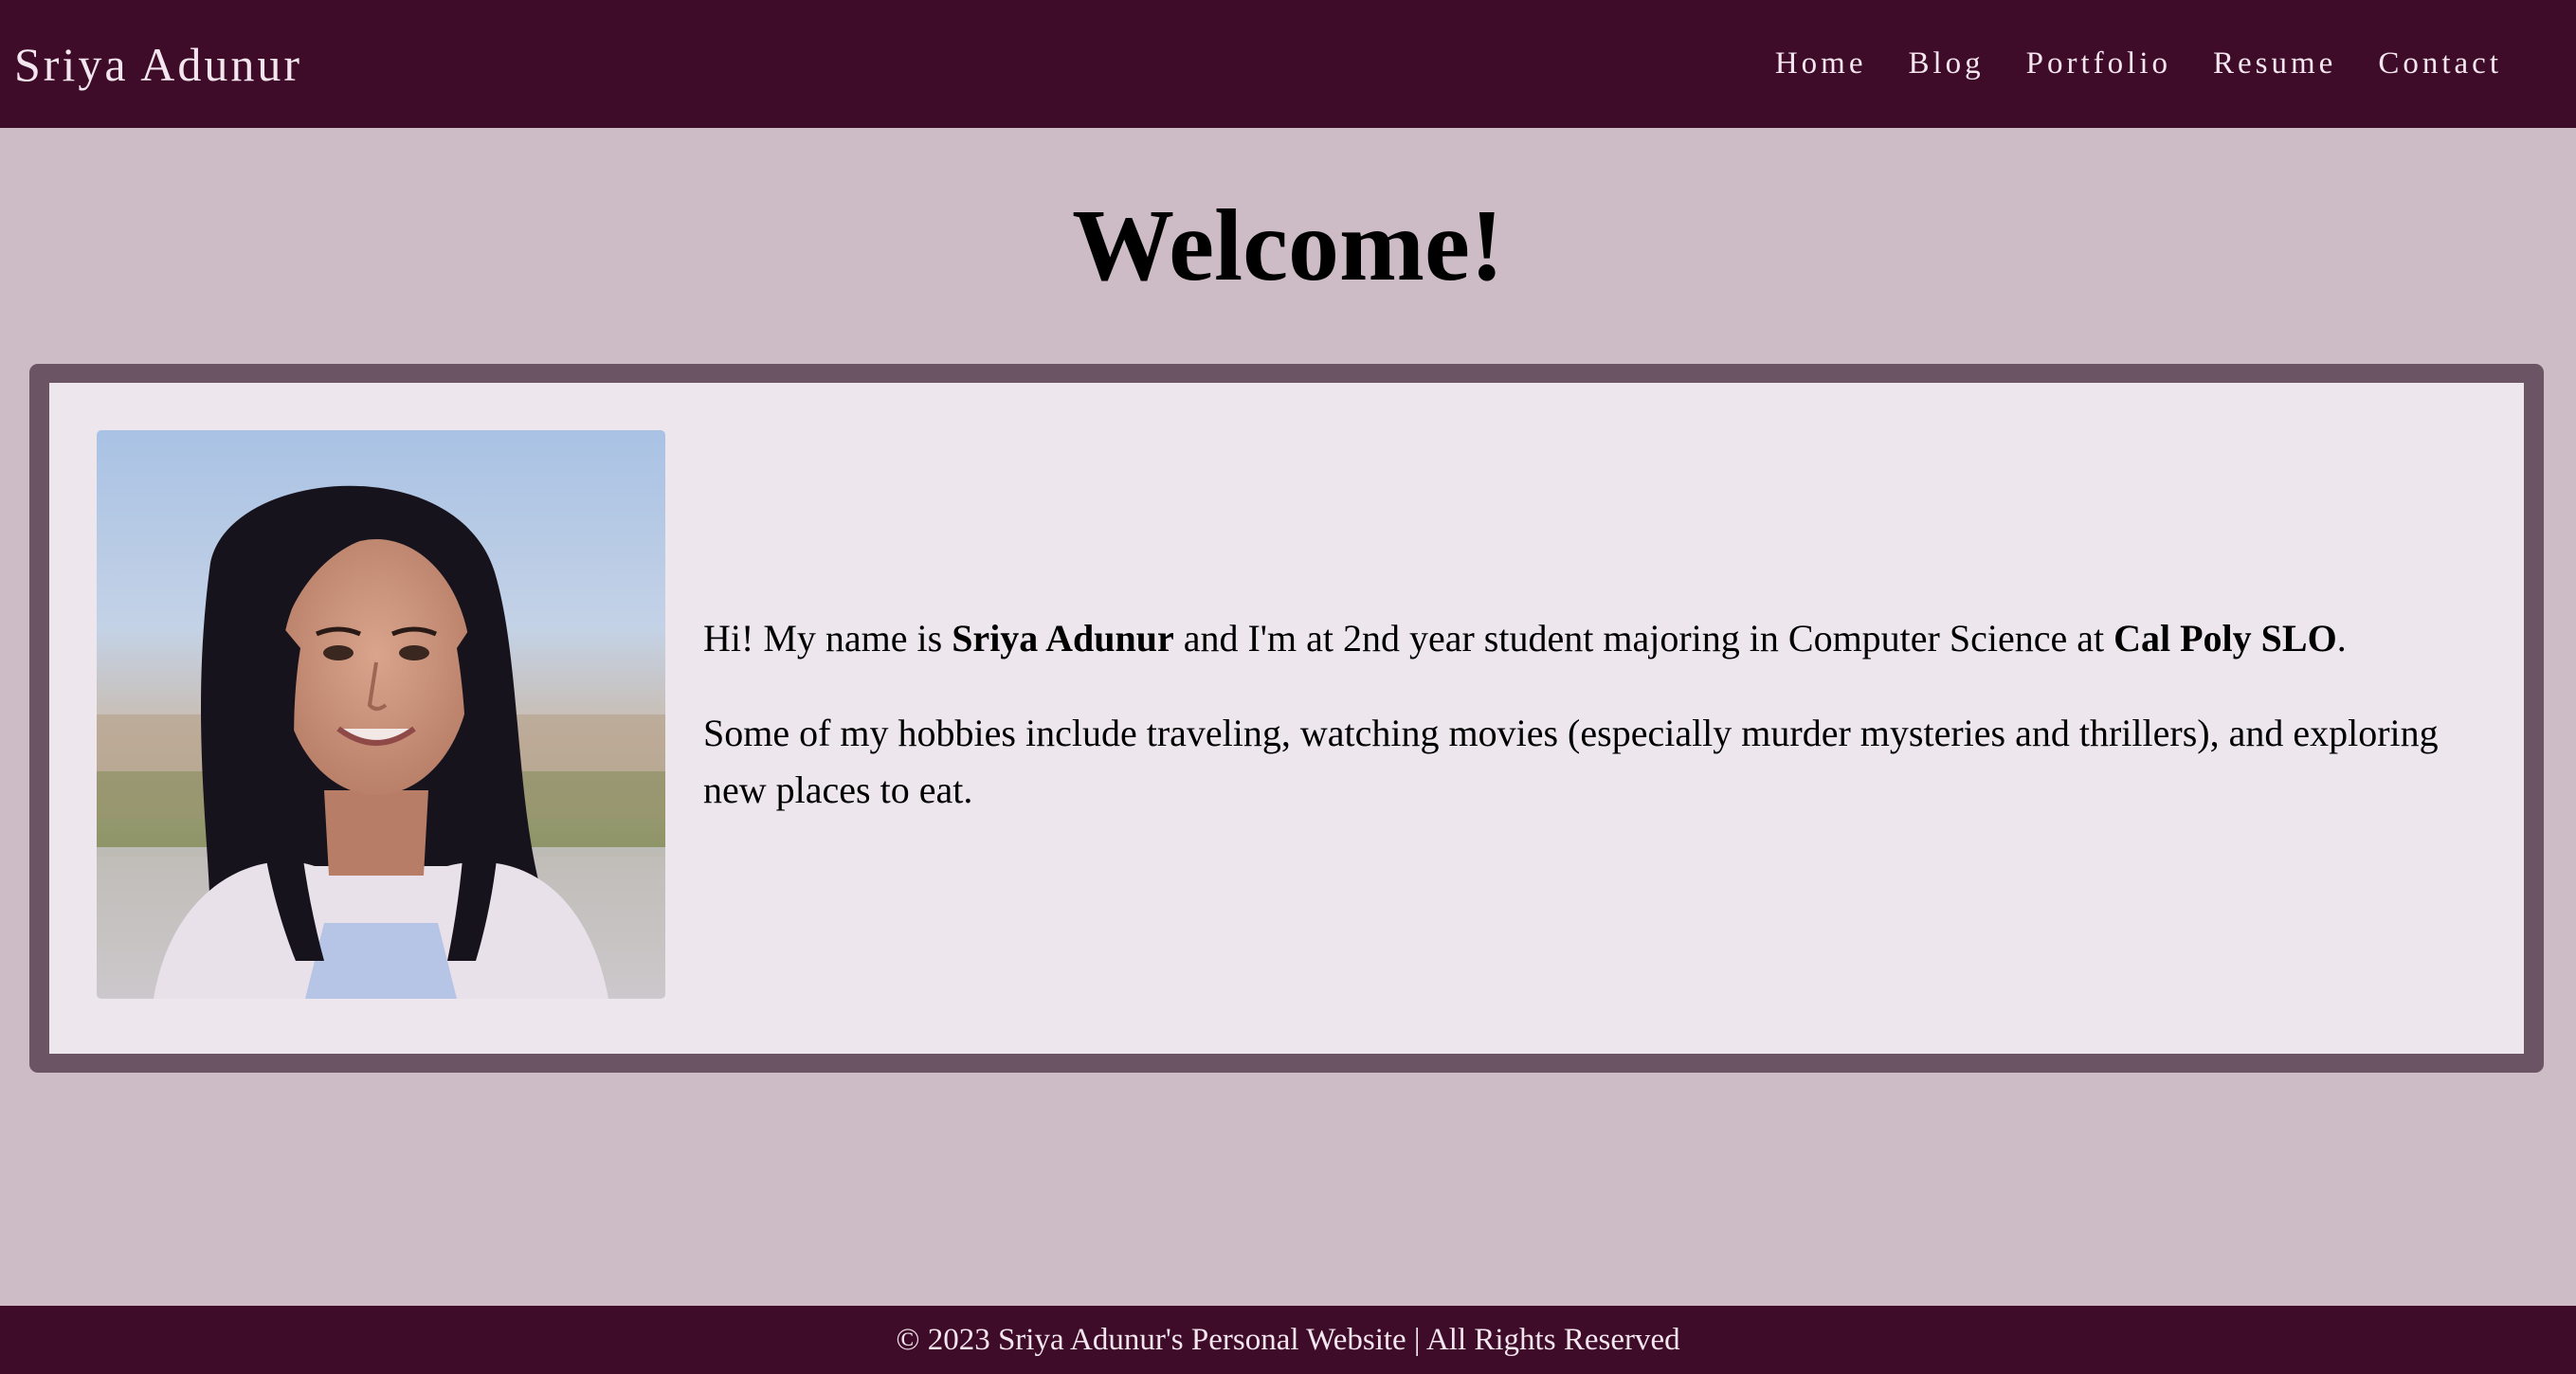  I want to click on site-title-link: Sriya Adunur, so click(158, 64).